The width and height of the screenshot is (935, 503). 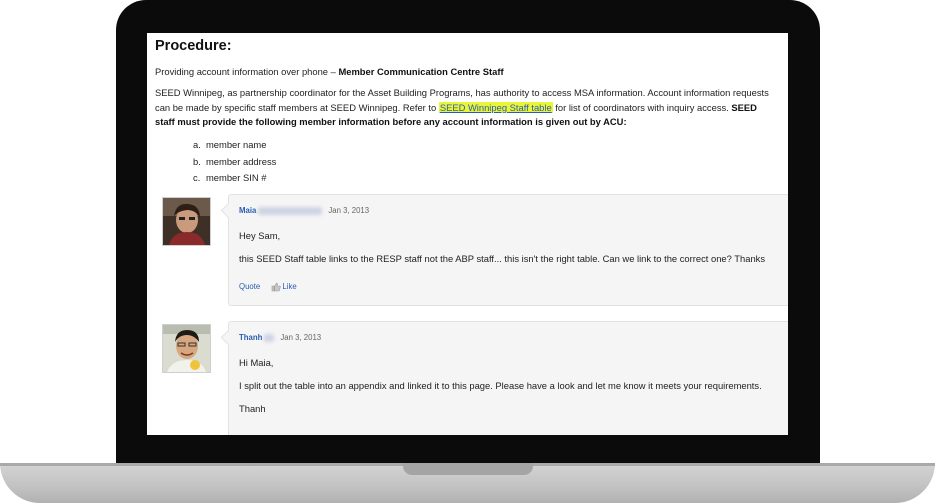 What do you see at coordinates (252, 408) in the screenshot?
I see `comment-text: Thanh` at bounding box center [252, 408].